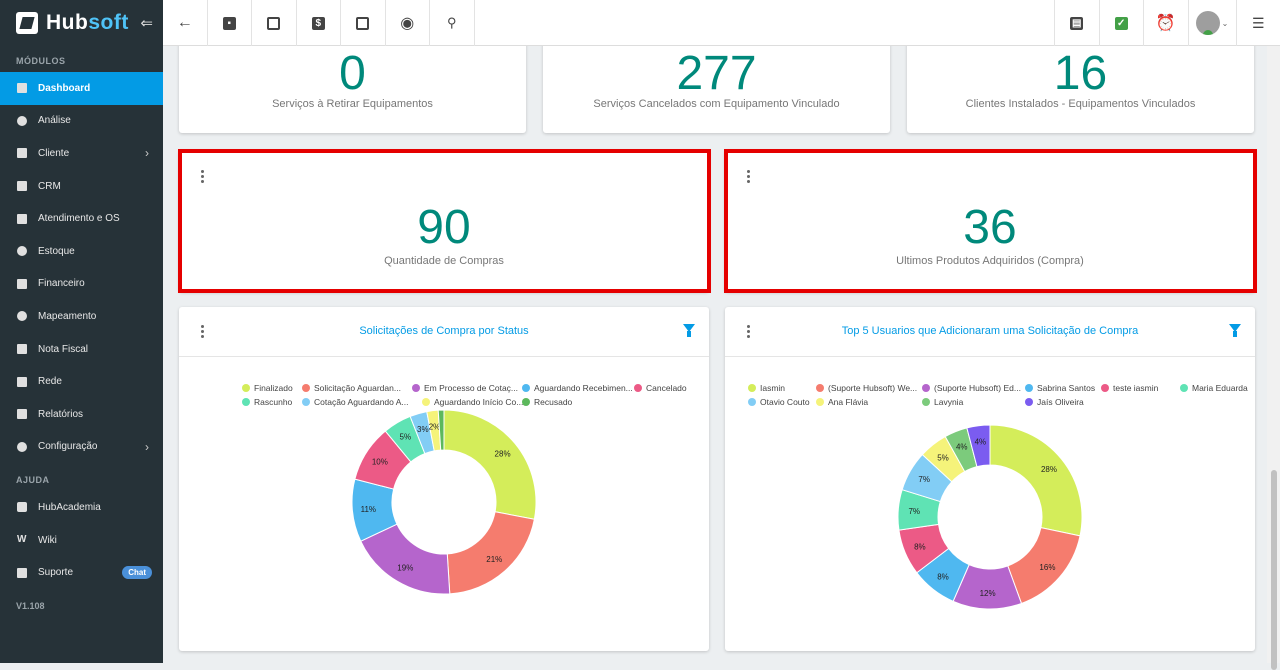 The width and height of the screenshot is (1280, 670). Describe the element at coordinates (22, 382) in the screenshot. I see `network-icon` at that location.